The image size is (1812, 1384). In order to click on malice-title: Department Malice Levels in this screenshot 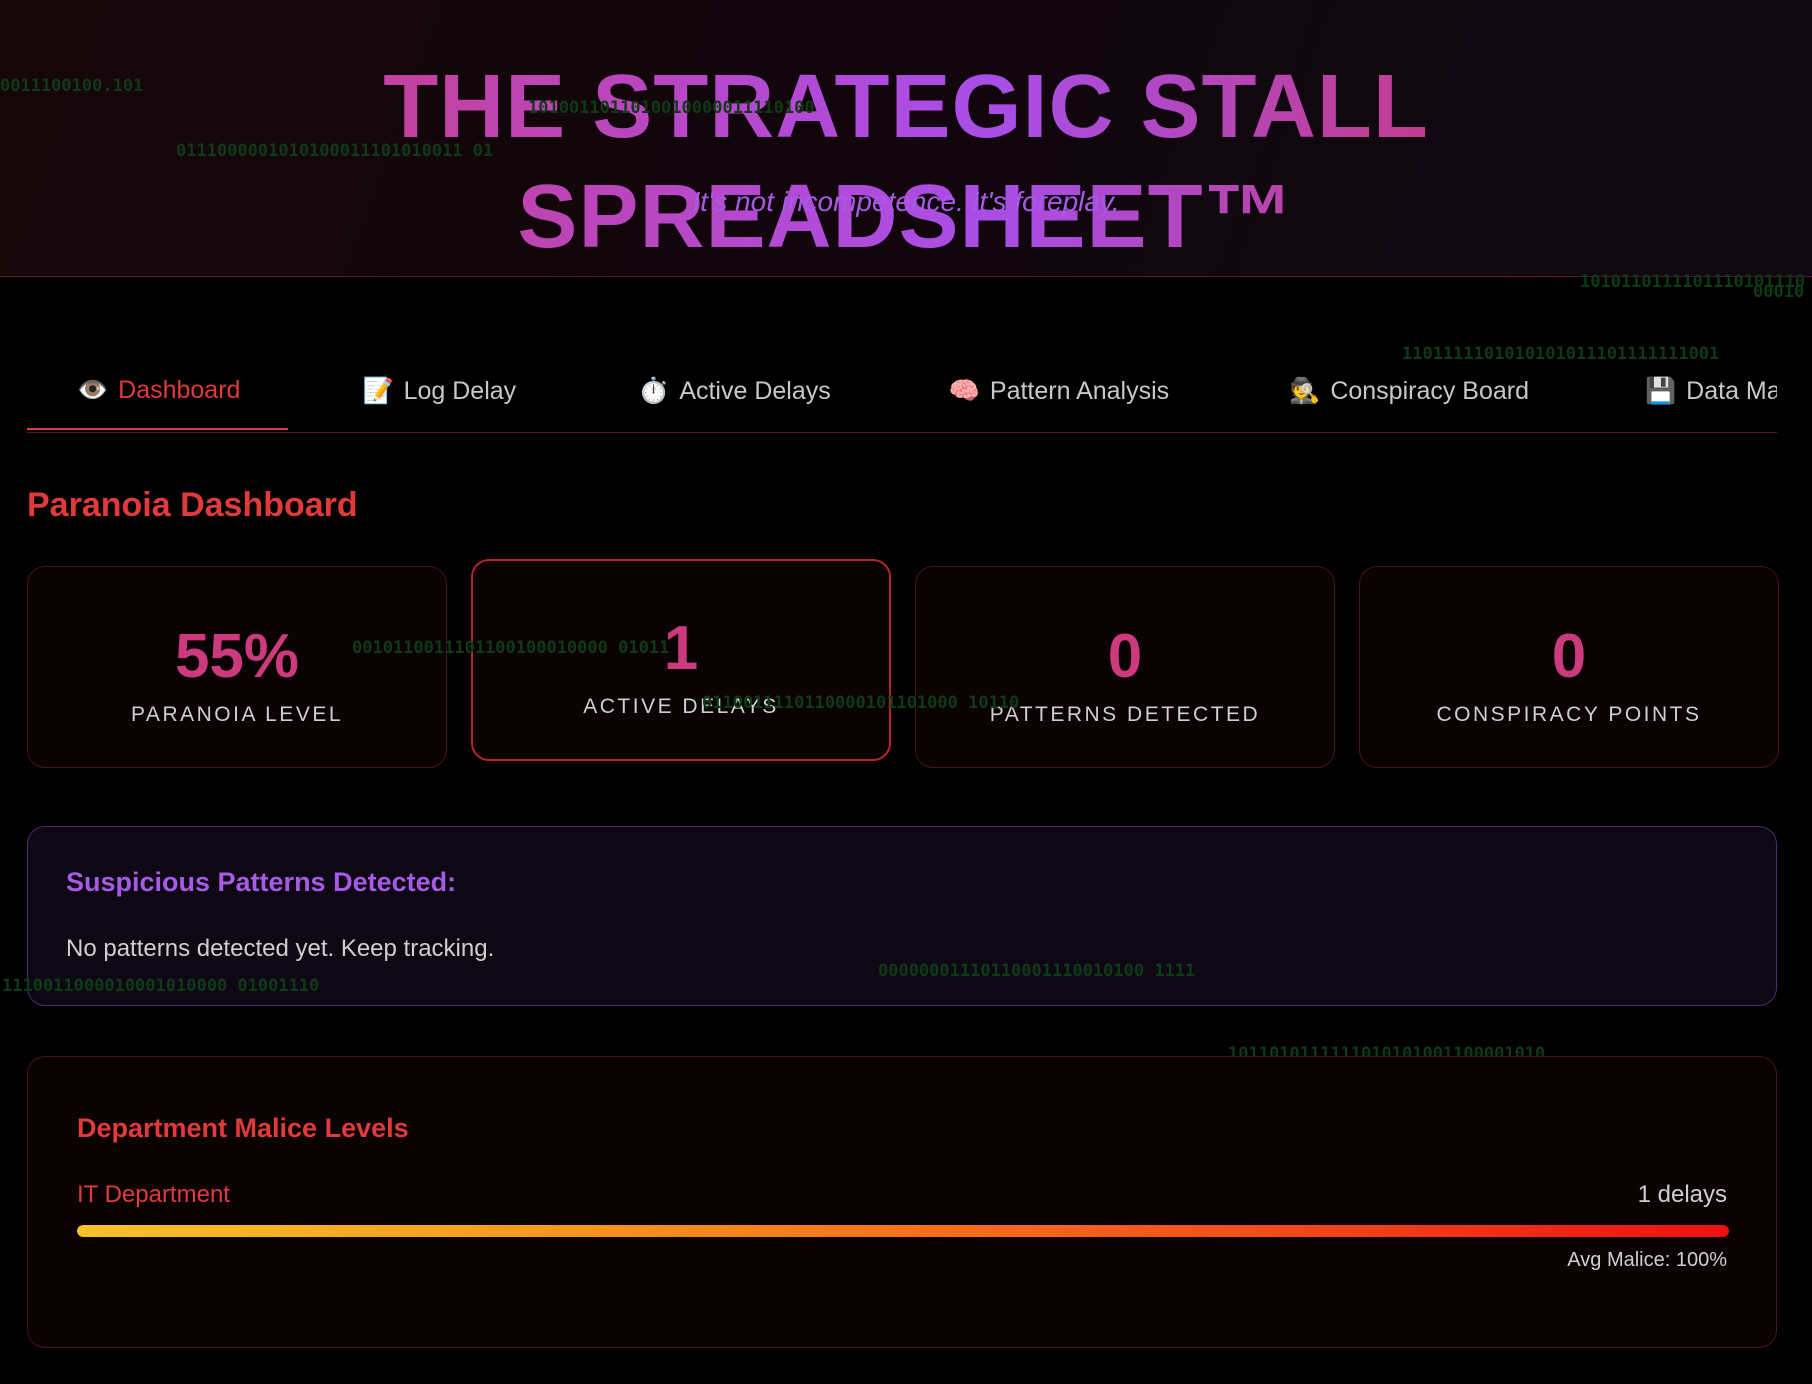, I will do `click(243, 1128)`.